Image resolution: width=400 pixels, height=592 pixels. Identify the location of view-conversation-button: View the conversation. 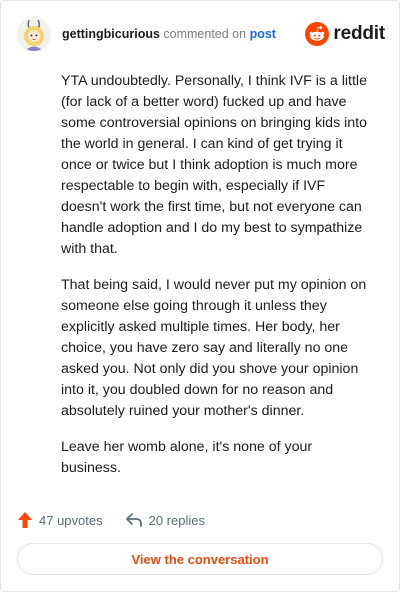
(200, 559).